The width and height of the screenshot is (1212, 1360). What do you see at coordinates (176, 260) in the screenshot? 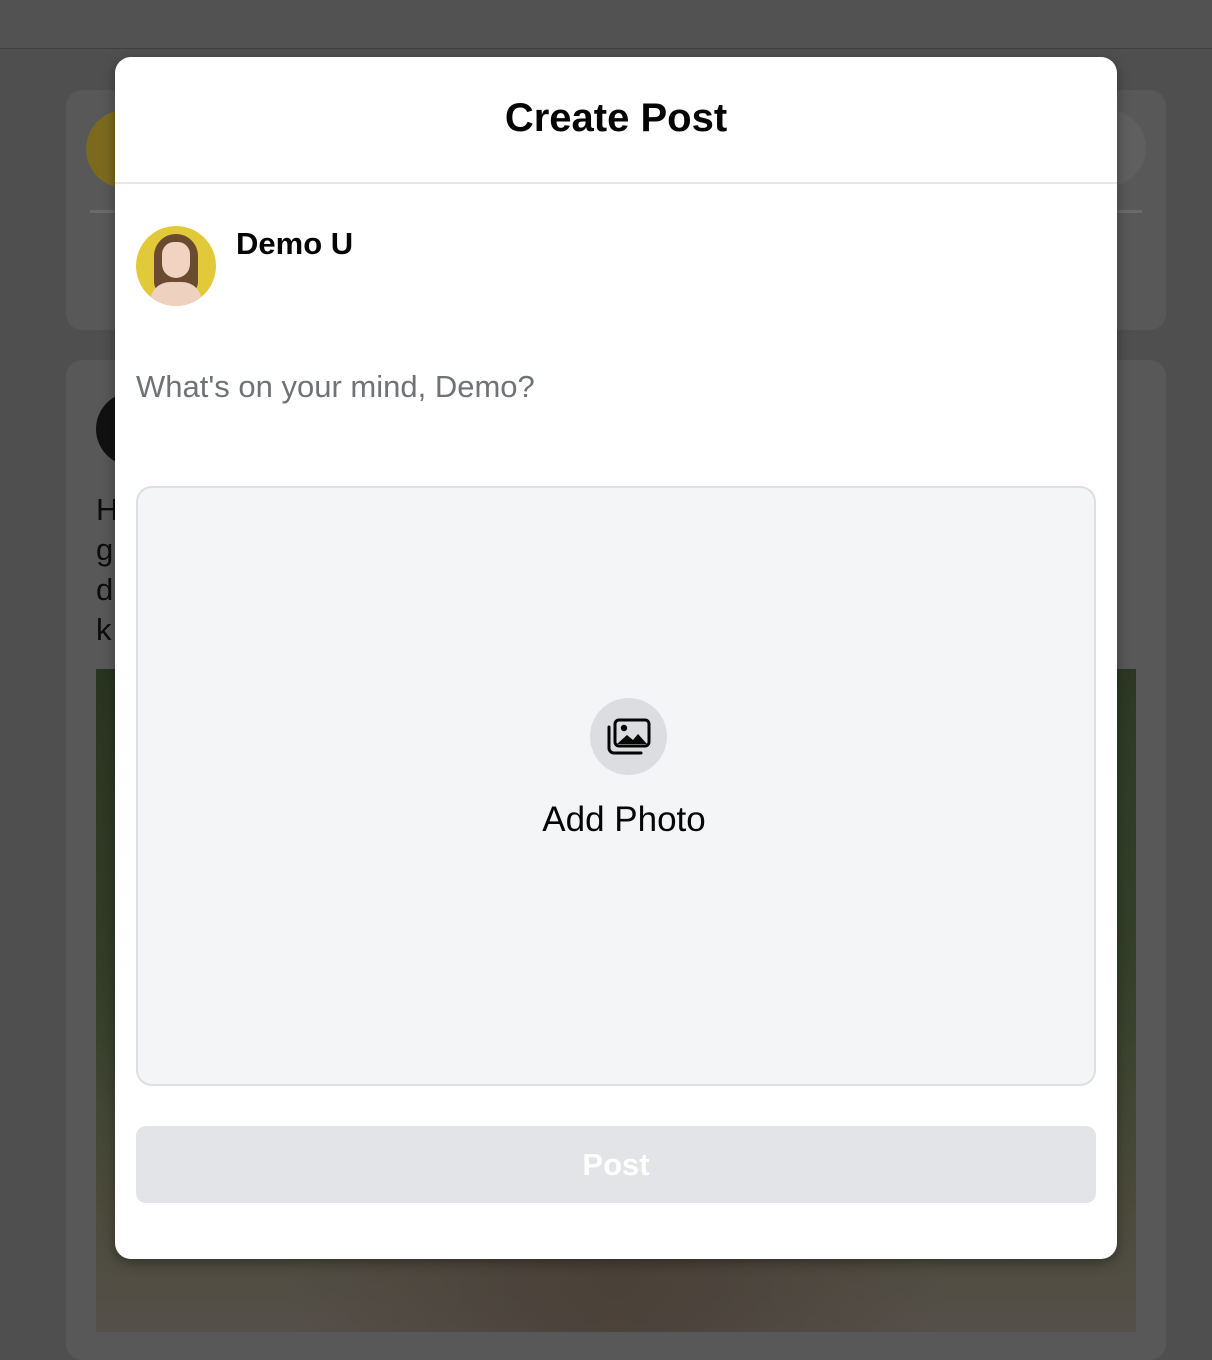
I see `avatar-face` at bounding box center [176, 260].